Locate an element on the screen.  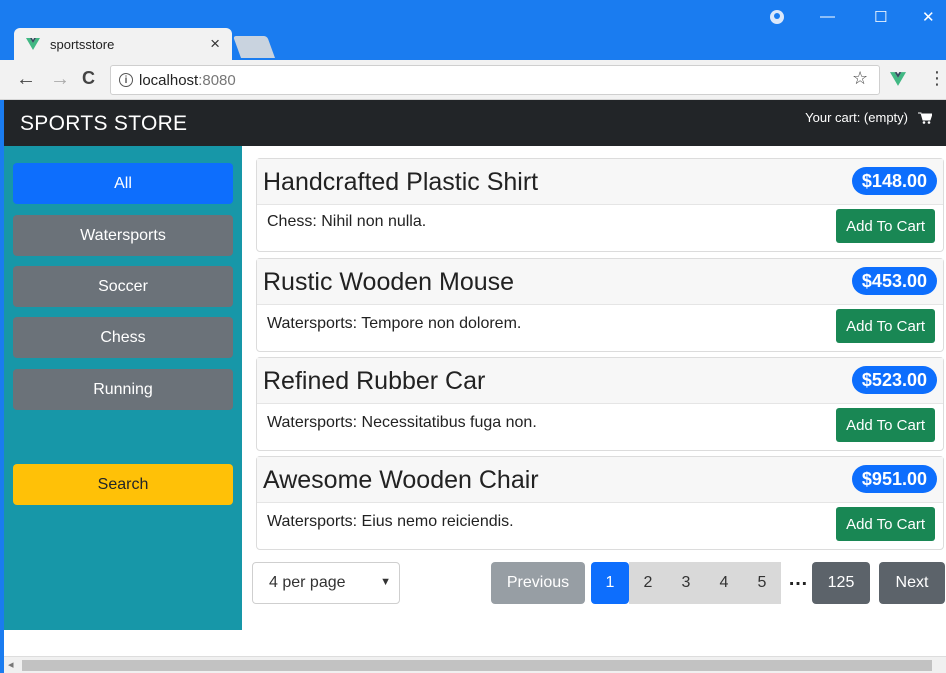
account-icon is located at coordinates (777, 17).